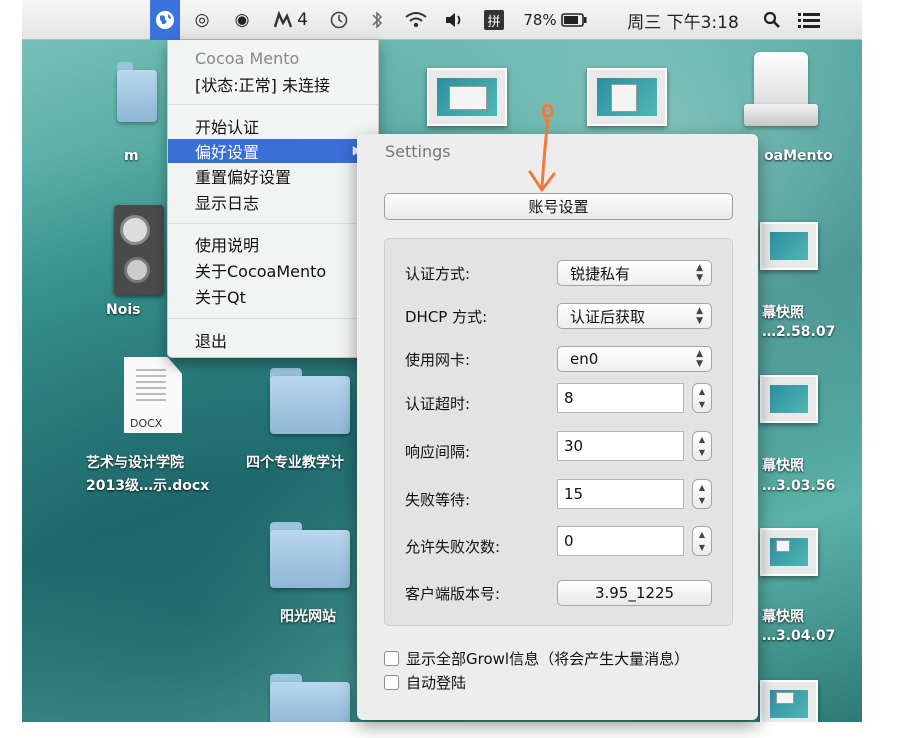  I want to click on response-interval-field: 30, so click(620, 446).